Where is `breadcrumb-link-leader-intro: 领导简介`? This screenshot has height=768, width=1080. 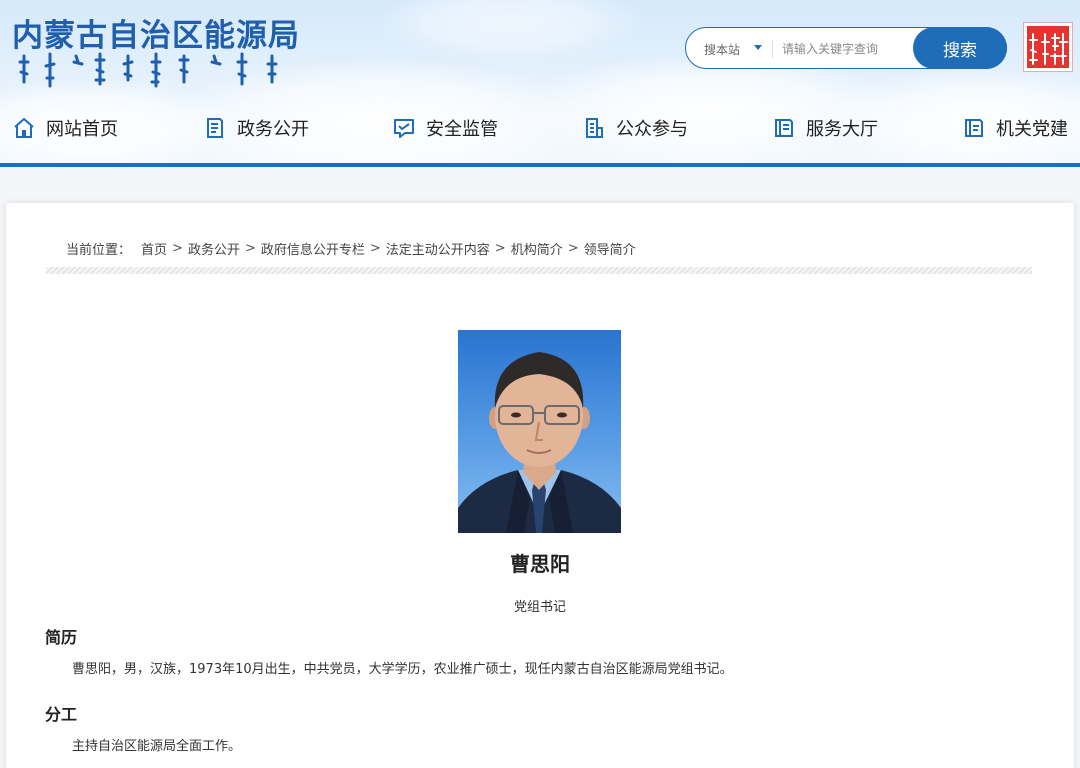 breadcrumb-link-leader-intro: 领导简介 is located at coordinates (610, 248).